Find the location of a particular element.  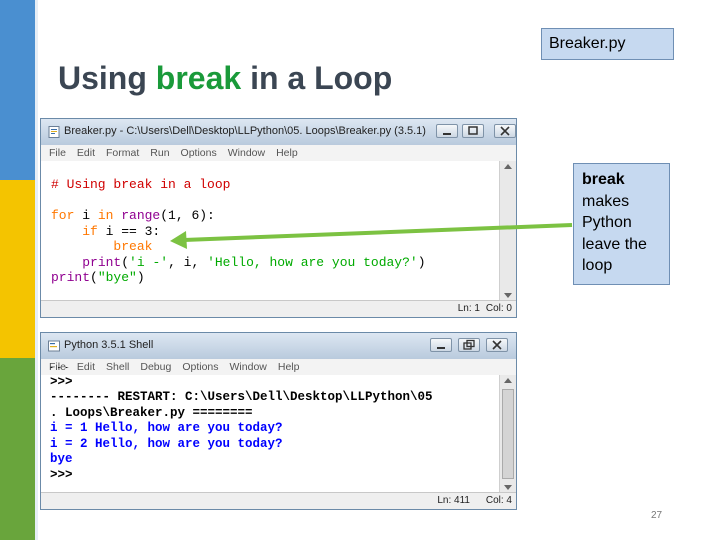

maximize-button is located at coordinates (473, 131).